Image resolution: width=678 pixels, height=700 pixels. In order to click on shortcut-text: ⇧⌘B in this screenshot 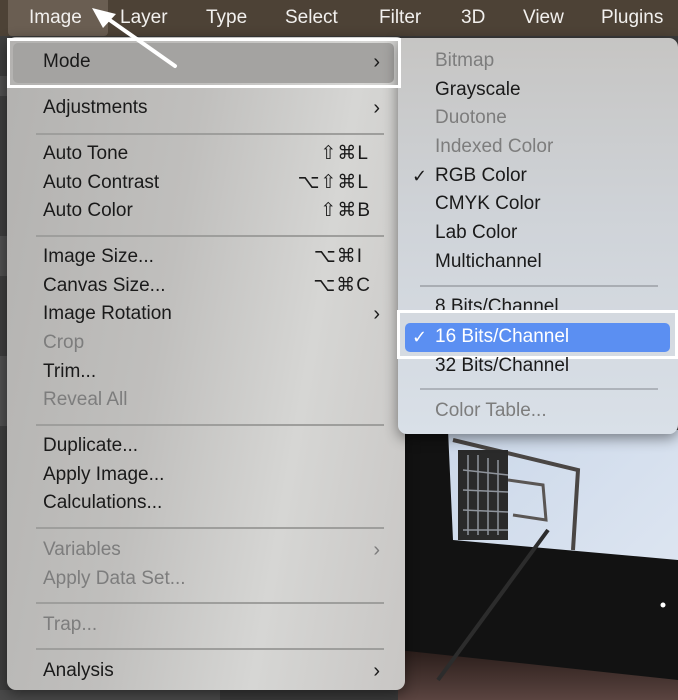, I will do `click(345, 210)`.